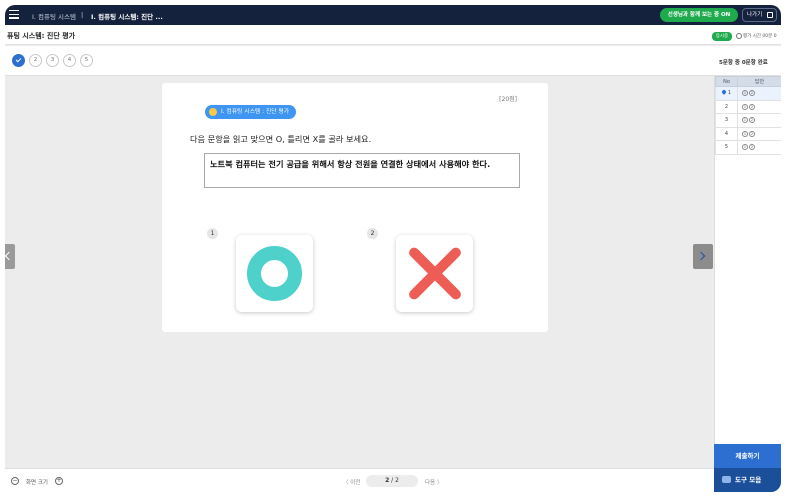 The height and width of the screenshot is (497, 786). Describe the element at coordinates (755, 15) in the screenshot. I see `exit-button-label: 나가기` at that location.